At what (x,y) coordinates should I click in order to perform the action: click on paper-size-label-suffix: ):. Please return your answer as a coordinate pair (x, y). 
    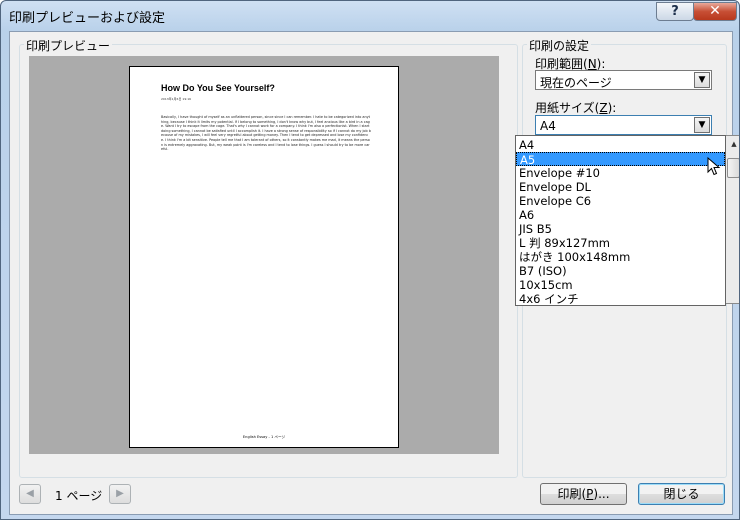
    Looking at the image, I should click on (612, 108).